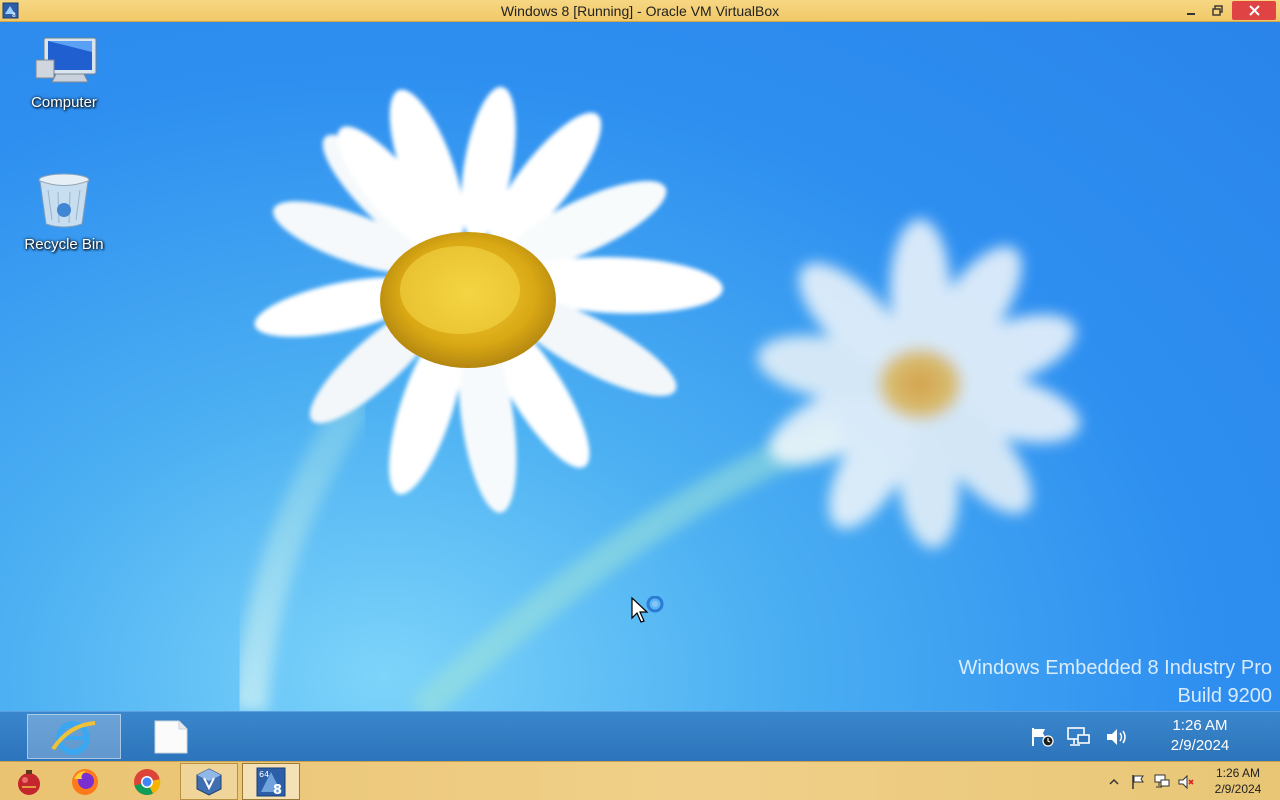 Image resolution: width=1280 pixels, height=800 pixels. What do you see at coordinates (1114, 782) in the screenshot?
I see `show-hidden-icons-chevron` at bounding box center [1114, 782].